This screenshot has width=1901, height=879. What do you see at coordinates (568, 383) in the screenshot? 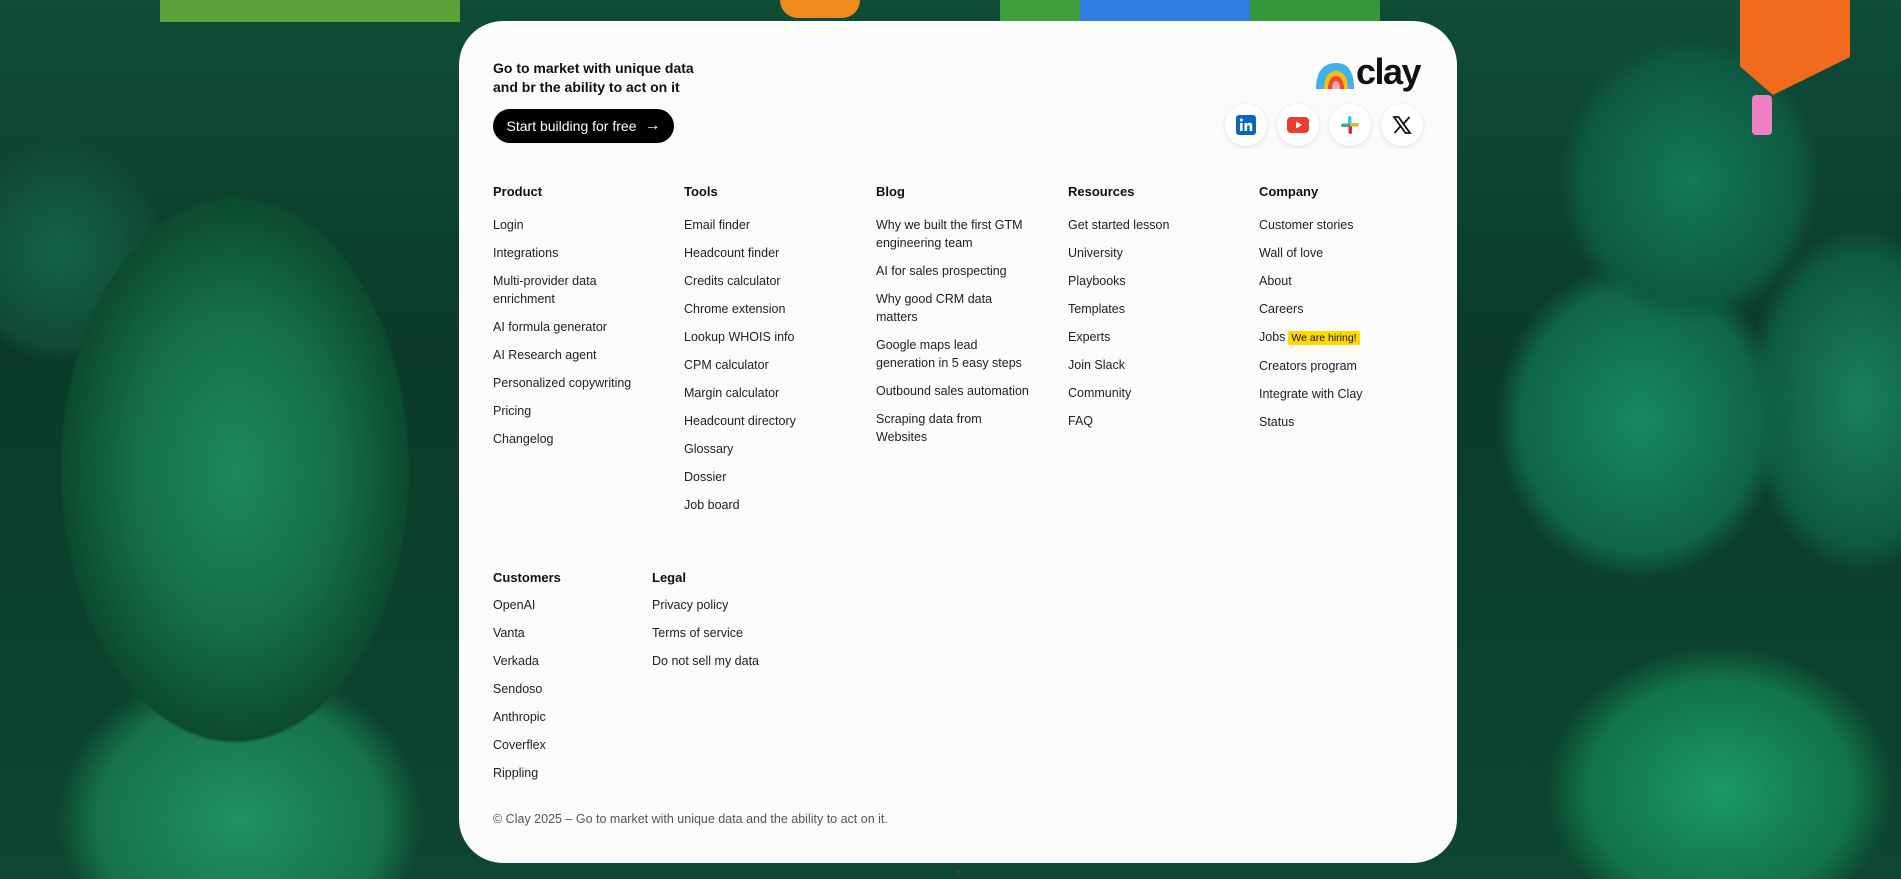
I see `footer-link-personalized-copywriting: Personalized copywriting` at bounding box center [568, 383].